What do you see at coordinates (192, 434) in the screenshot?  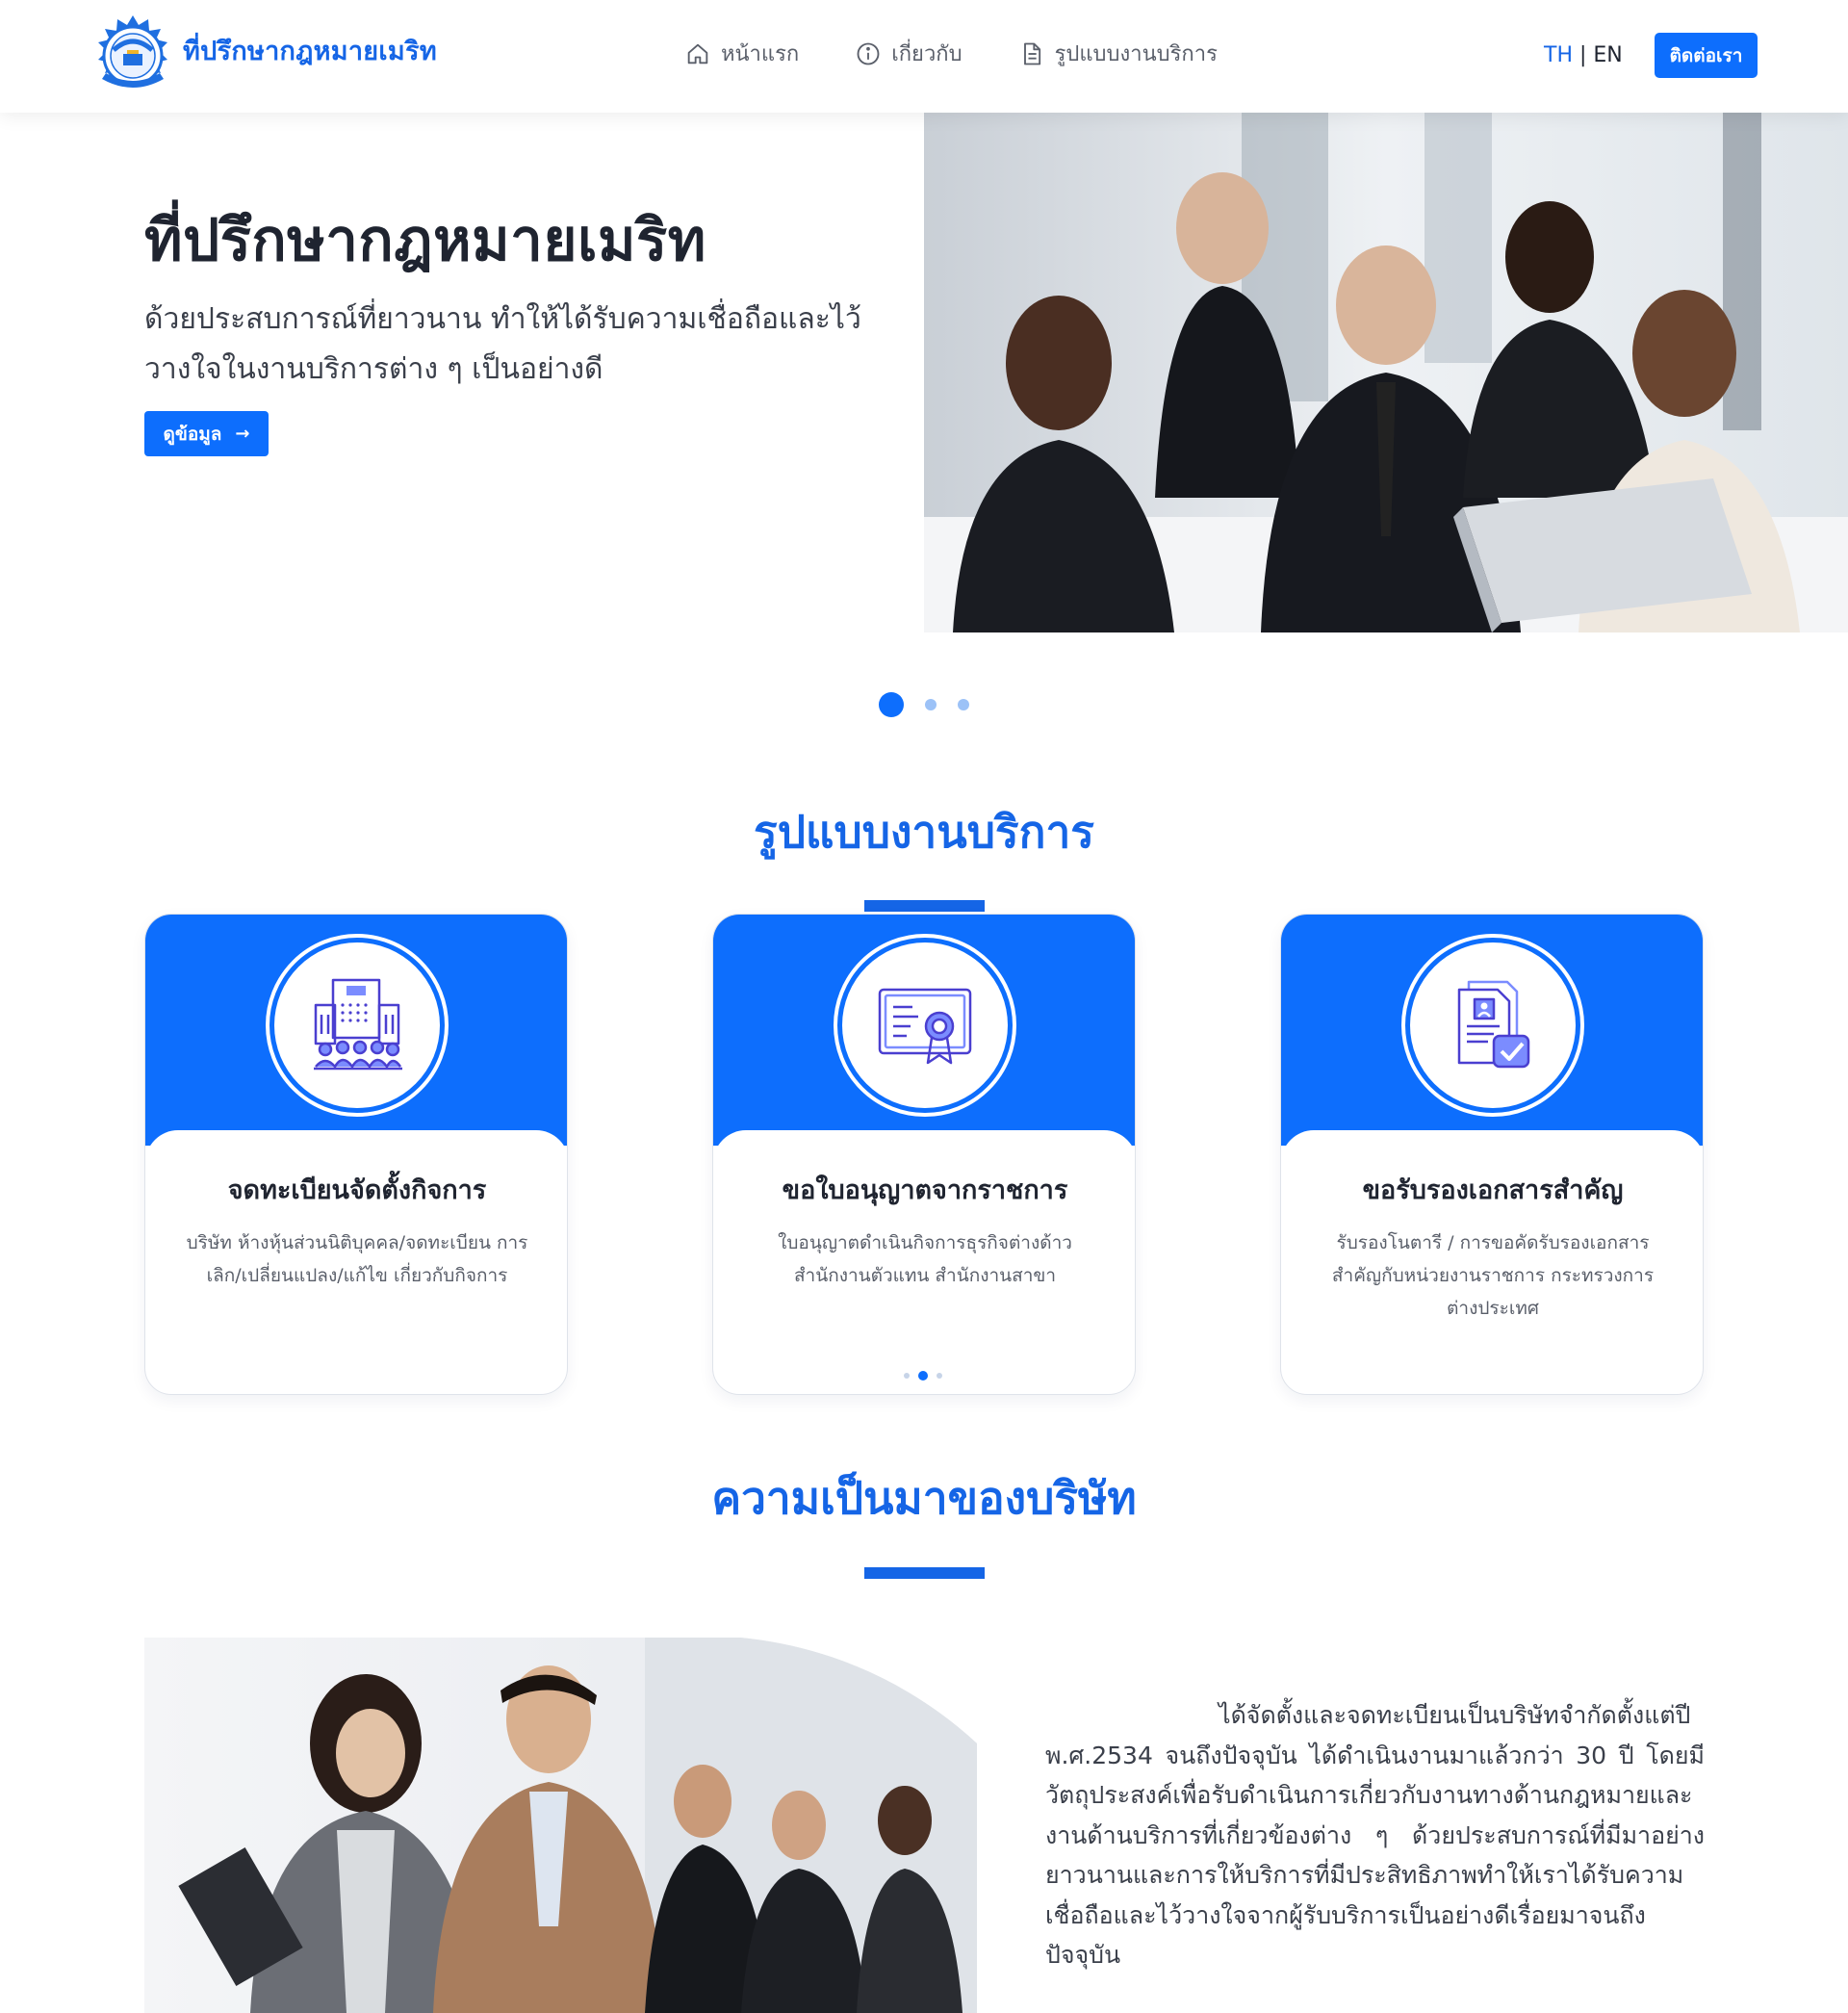 I see `view-details-label: ดูข้อมูล` at bounding box center [192, 434].